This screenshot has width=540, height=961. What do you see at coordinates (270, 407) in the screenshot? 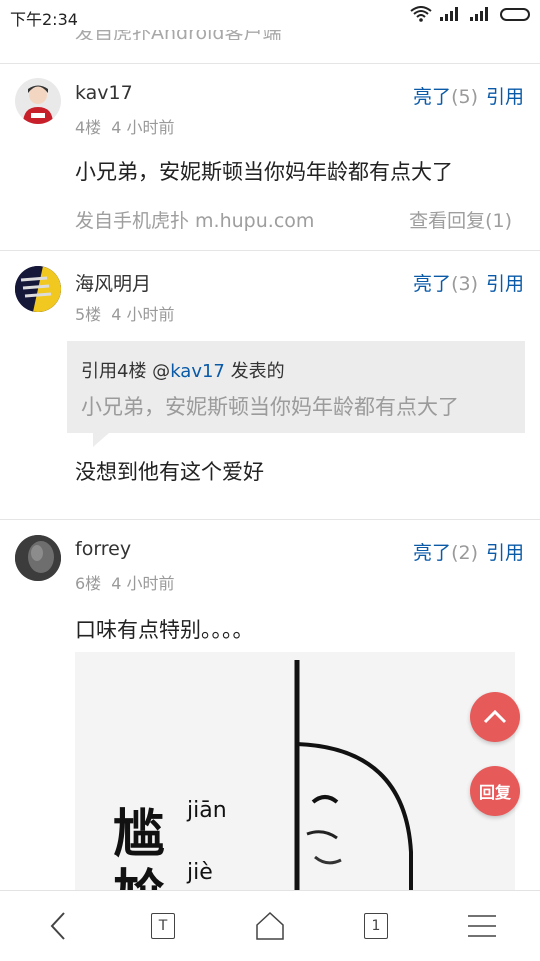
I see `quoted-text: 小兄弟，安妮斯顿当你妈年龄都有点大了` at bounding box center [270, 407].